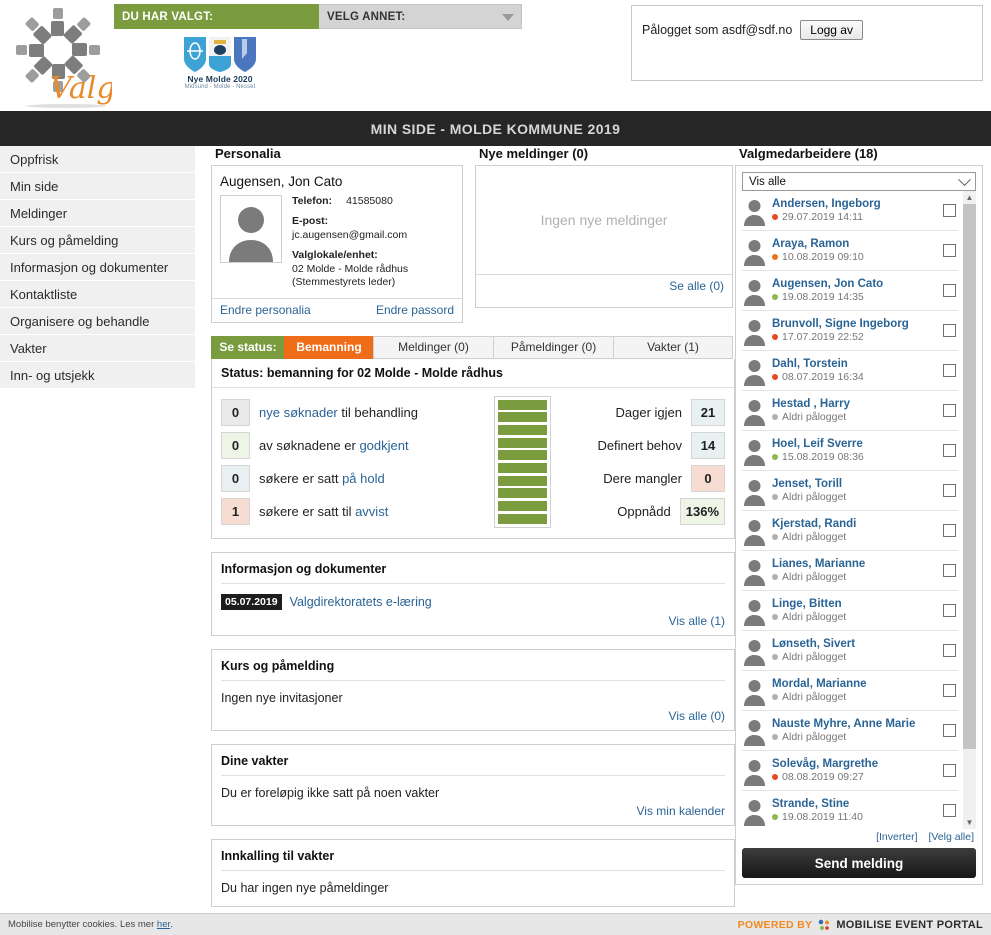 This screenshot has width=991, height=935. Describe the element at coordinates (850, 691) in the screenshot. I see `worker-row: Mordal, Marianne Aldri pålogget` at that location.